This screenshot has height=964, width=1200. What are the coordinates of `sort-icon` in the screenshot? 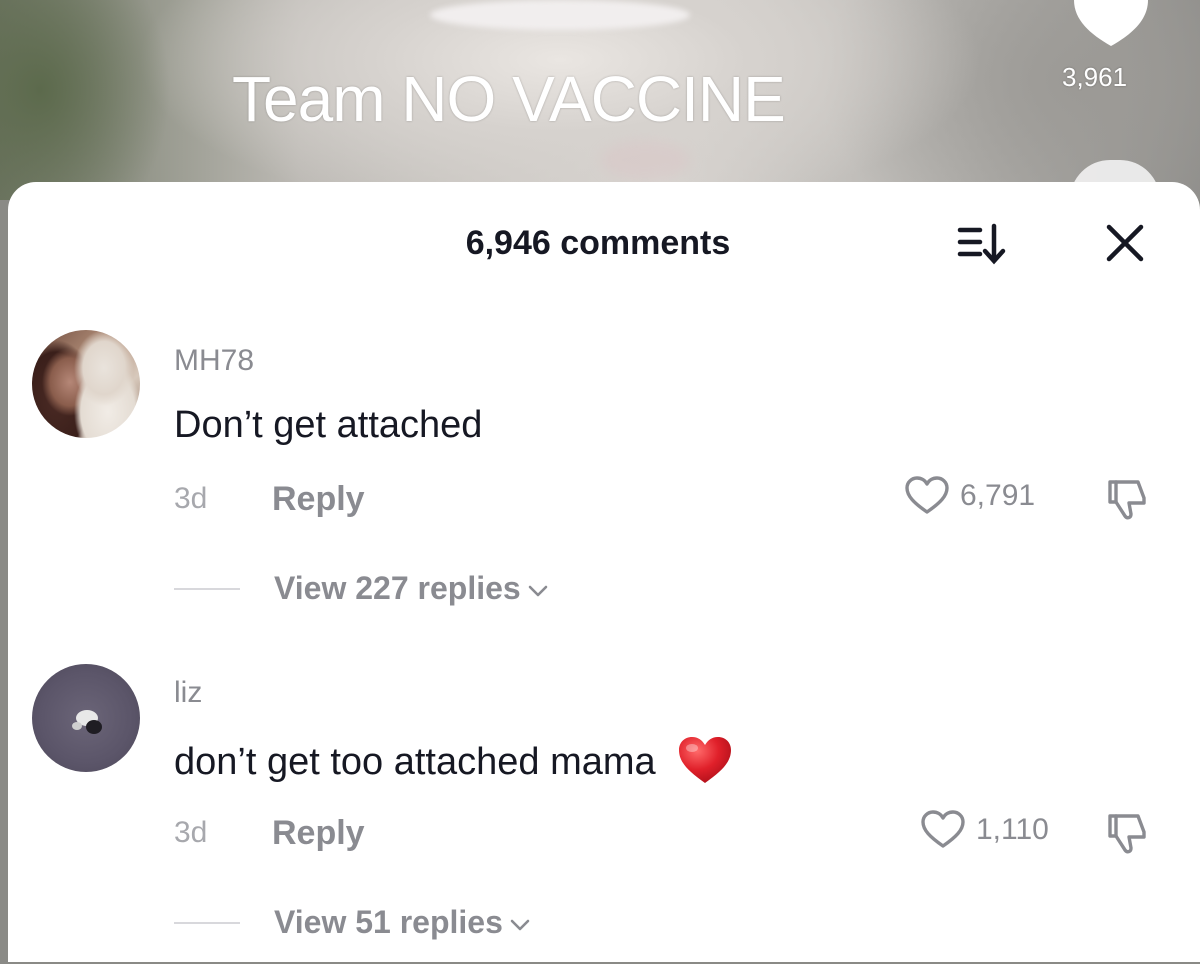 It's located at (986, 244).